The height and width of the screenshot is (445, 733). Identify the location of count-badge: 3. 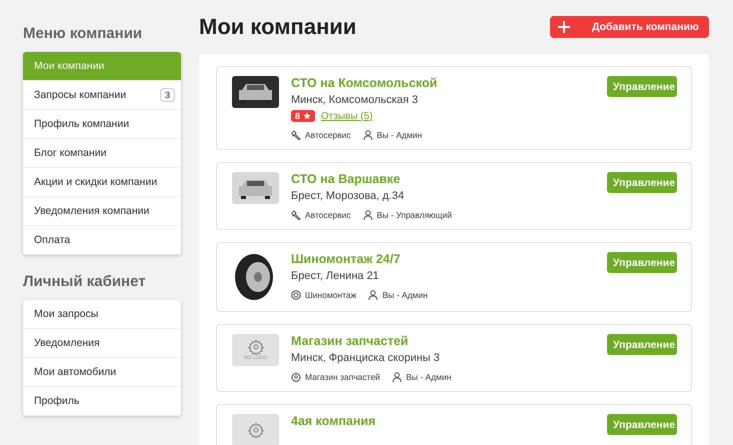
(167, 95).